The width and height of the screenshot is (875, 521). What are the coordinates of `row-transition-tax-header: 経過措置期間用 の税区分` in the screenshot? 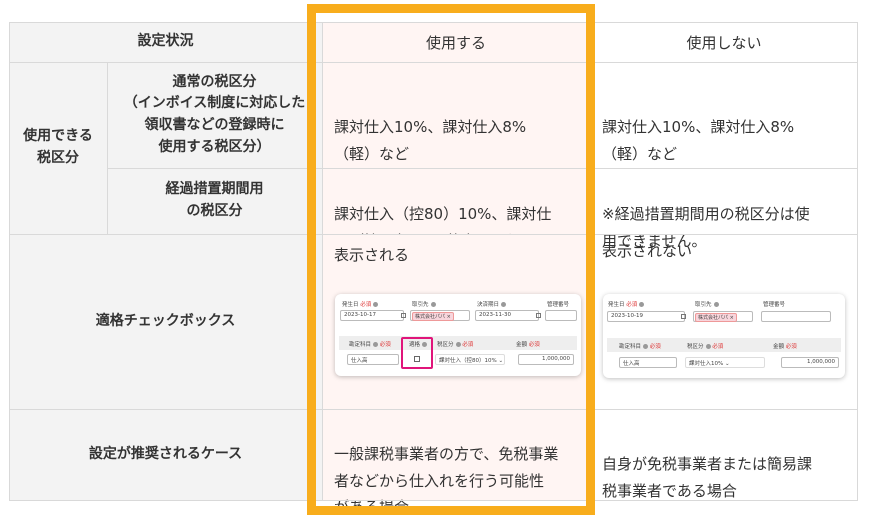 It's located at (214, 201).